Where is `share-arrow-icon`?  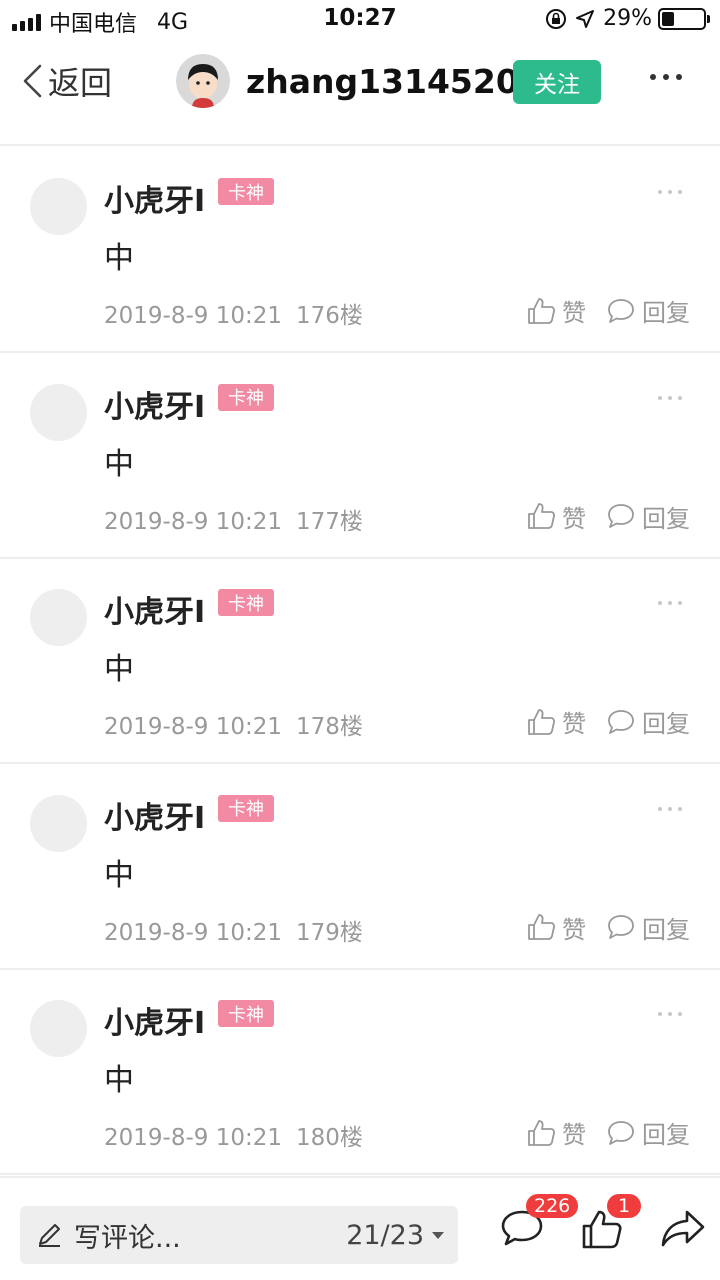
share-arrow-icon is located at coordinates (683, 1228).